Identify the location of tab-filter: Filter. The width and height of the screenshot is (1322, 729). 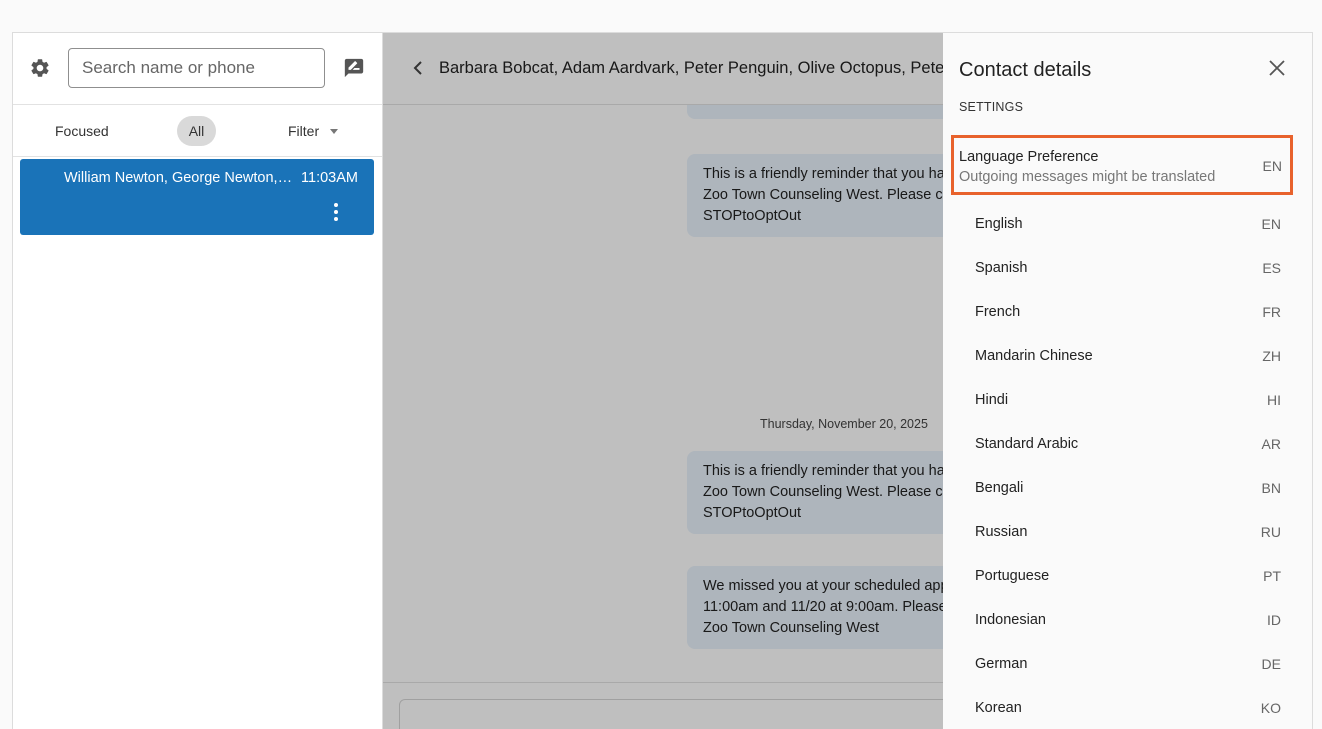
(303, 131).